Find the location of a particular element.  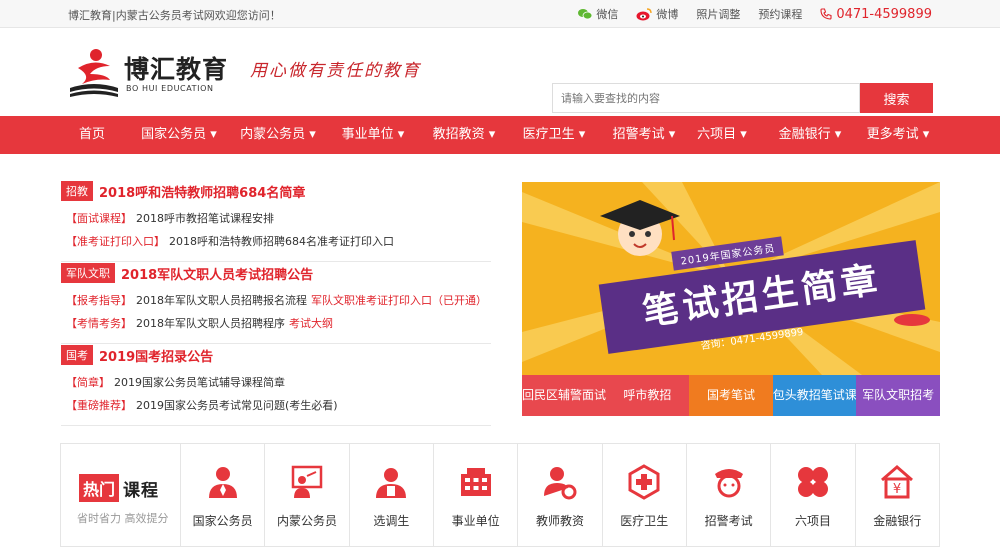

course-inner-mongolia-civil: 内蒙公务员 is located at coordinates (307, 495).